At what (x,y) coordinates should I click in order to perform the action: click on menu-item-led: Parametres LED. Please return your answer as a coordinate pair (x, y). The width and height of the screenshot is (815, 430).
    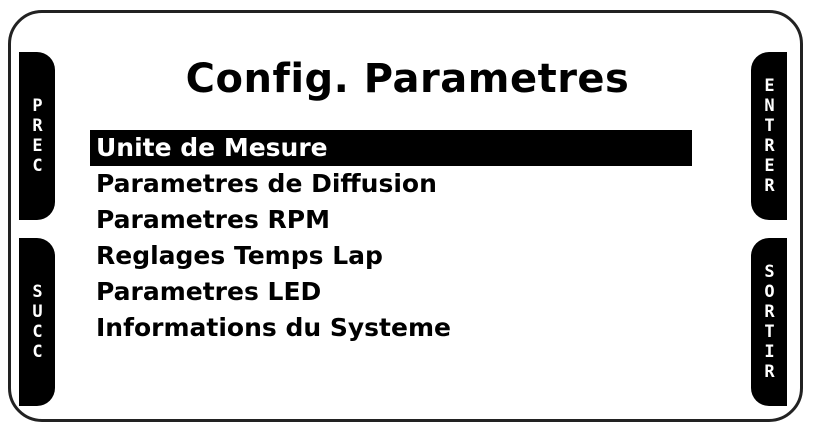
    Looking at the image, I should click on (391, 292).